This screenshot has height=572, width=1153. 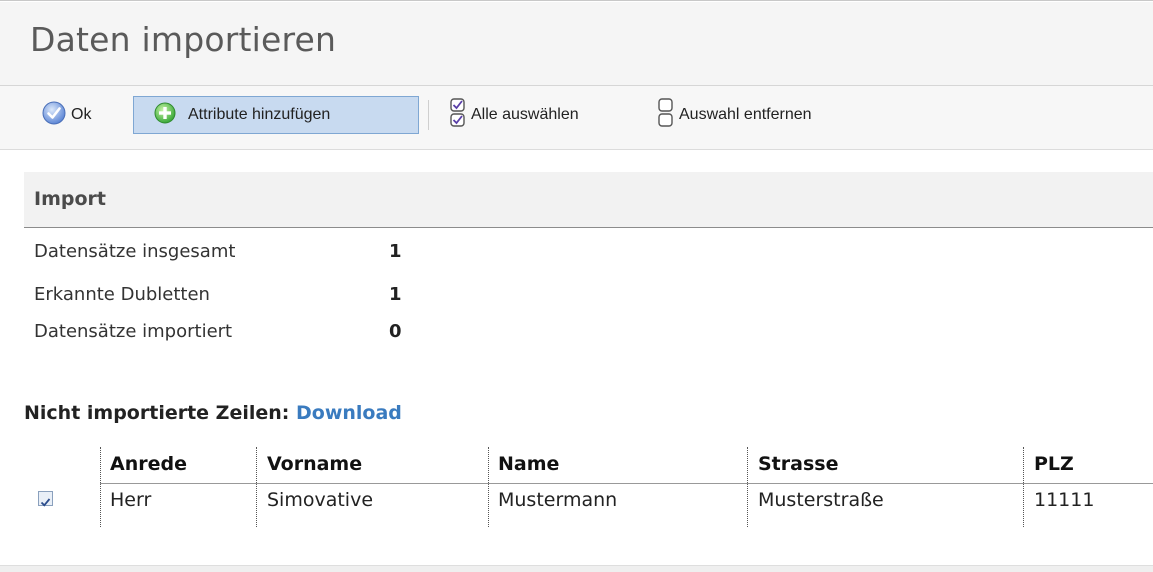 I want to click on stat-duplicates-value: 1, so click(x=395, y=294).